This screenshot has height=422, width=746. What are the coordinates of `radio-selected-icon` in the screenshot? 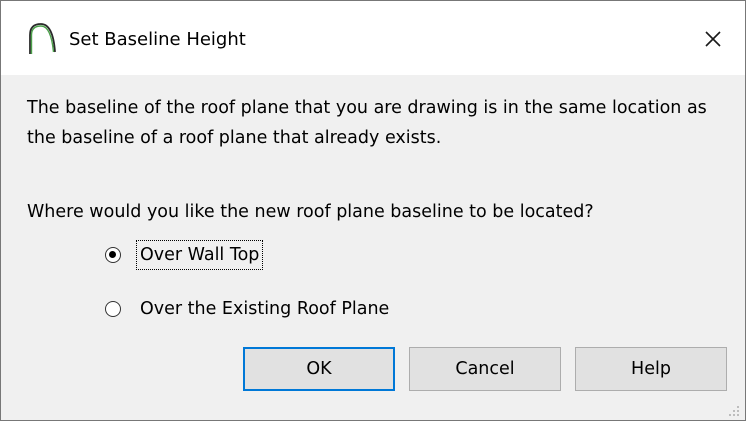 It's located at (113, 255).